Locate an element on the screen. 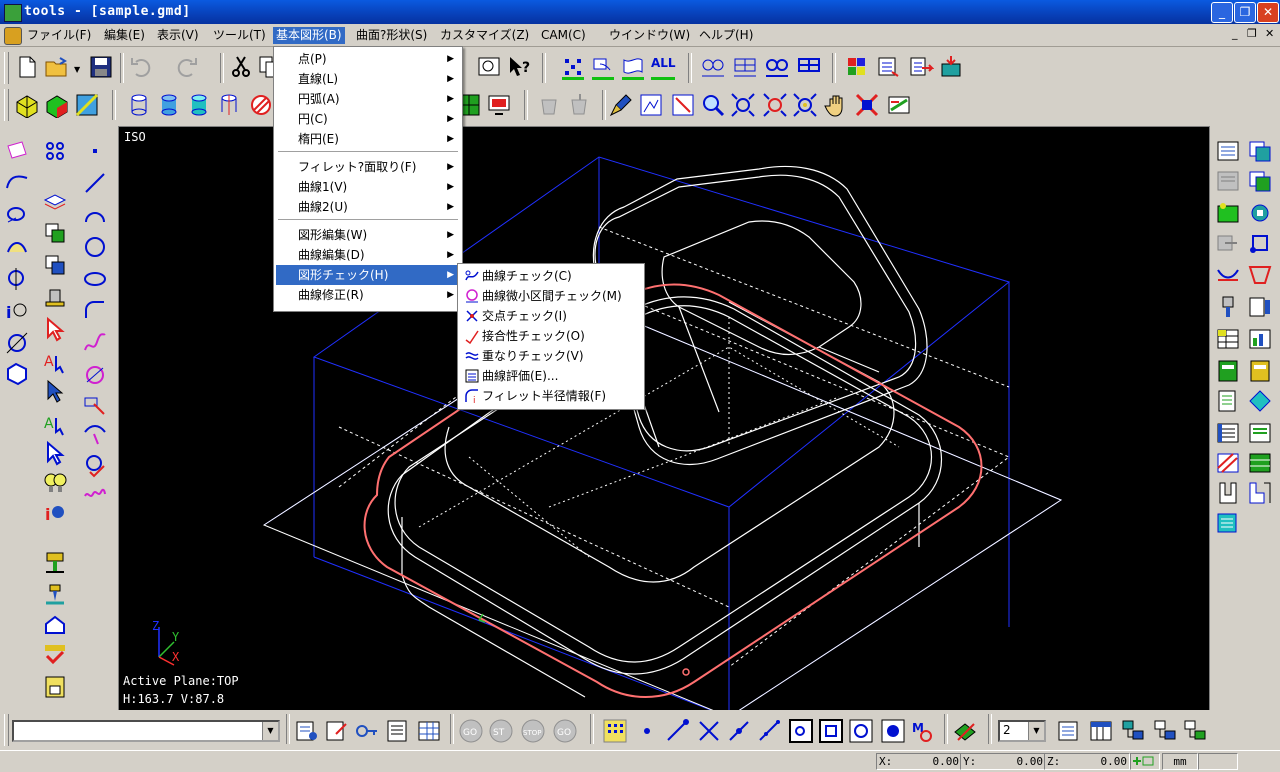 This screenshot has height=772, width=1280. help-pointer-icon: ? is located at coordinates (519, 67).